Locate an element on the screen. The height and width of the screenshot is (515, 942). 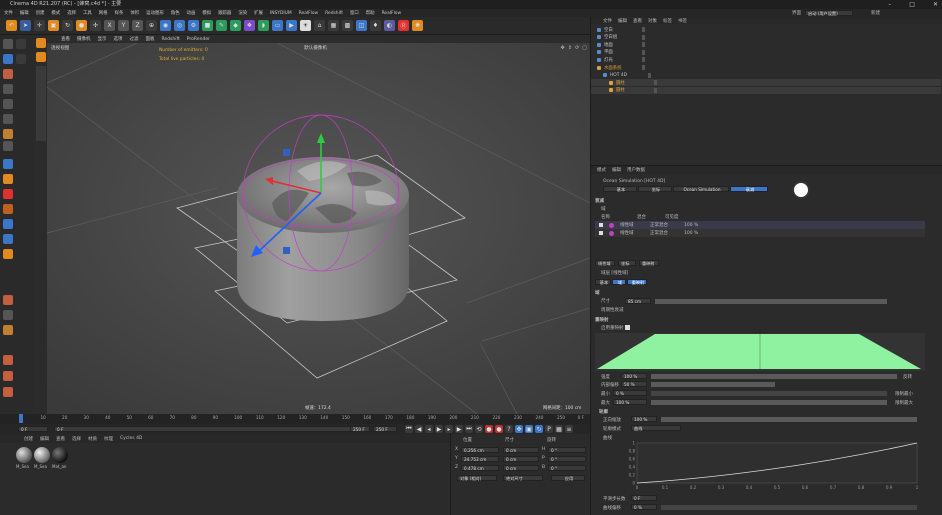
menu-realflow-2: RealFlow is located at coordinates (392, 13).